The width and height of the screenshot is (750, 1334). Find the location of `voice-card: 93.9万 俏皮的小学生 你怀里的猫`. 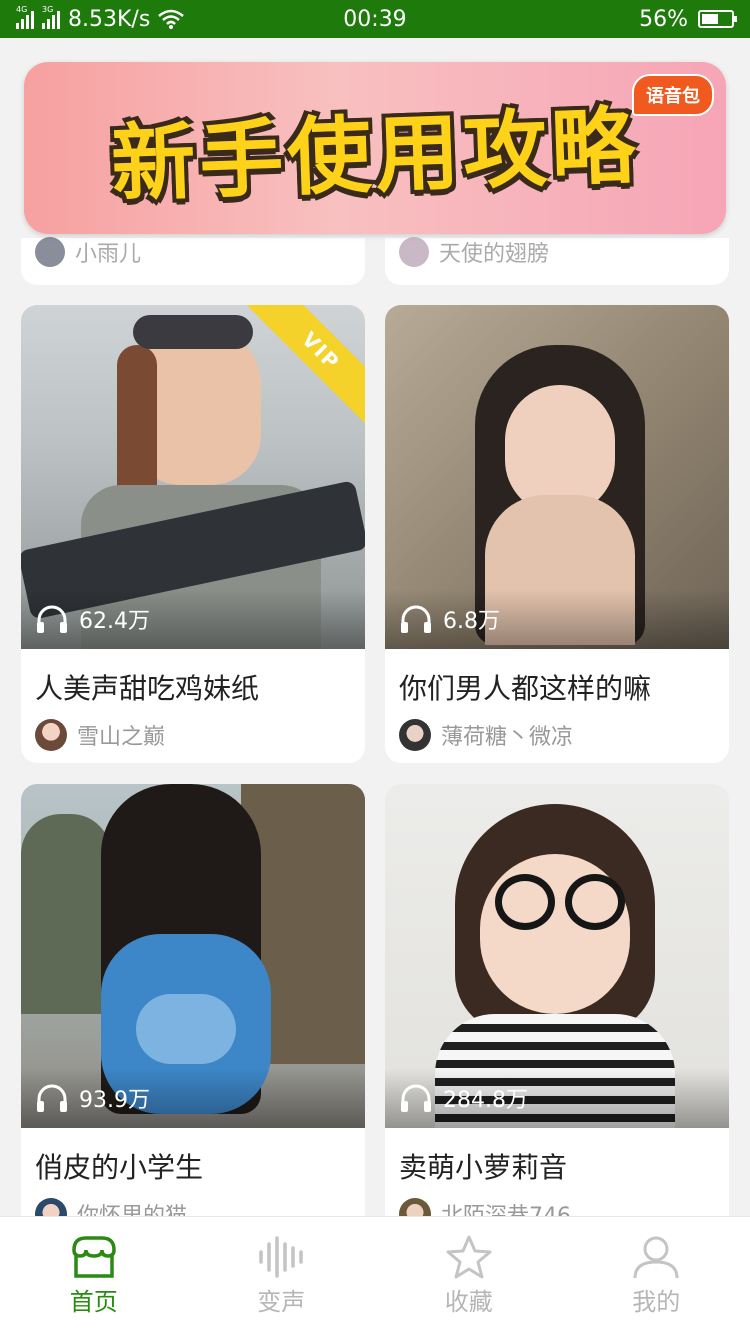

voice-card: 93.9万 俏皮的小学生 你怀里的猫 is located at coordinates (193, 1000).